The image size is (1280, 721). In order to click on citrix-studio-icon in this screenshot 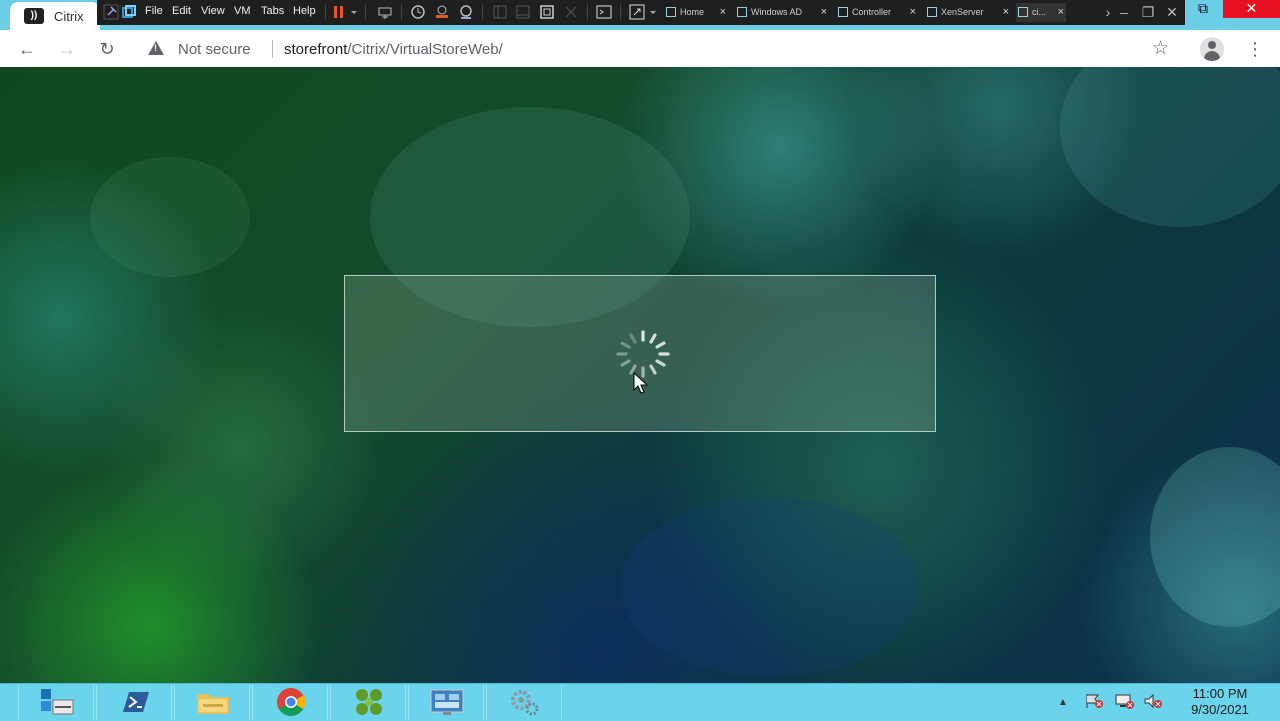, I will do `click(369, 702)`.